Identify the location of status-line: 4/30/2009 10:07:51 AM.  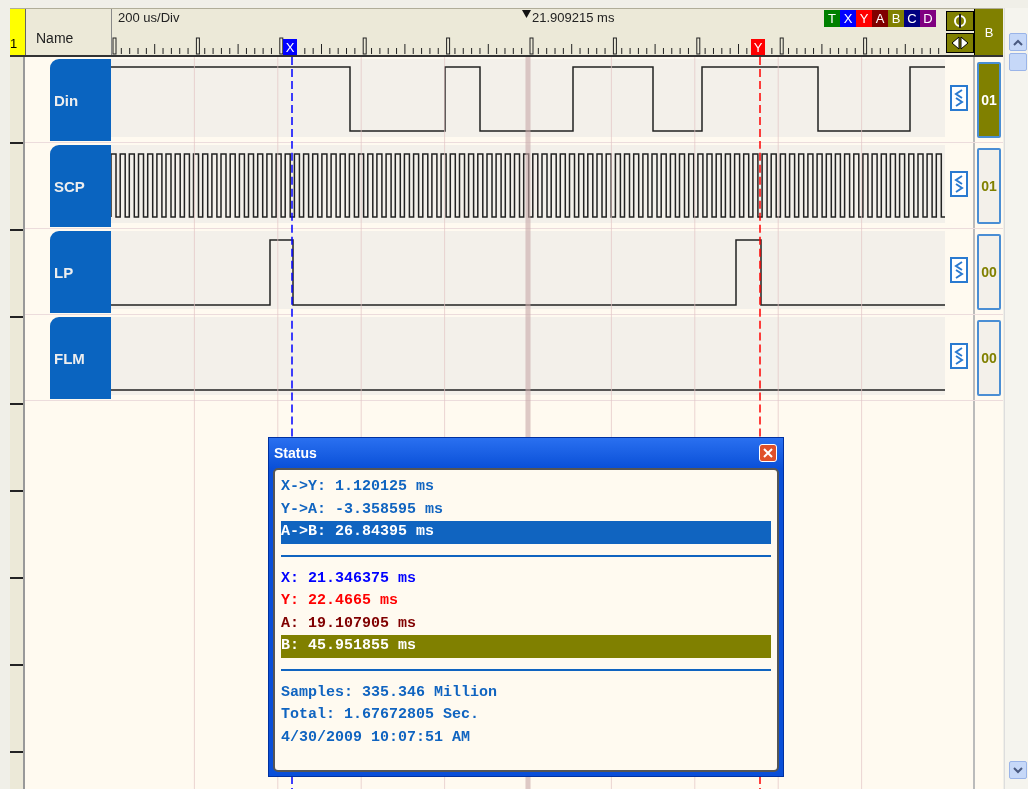
(376, 737).